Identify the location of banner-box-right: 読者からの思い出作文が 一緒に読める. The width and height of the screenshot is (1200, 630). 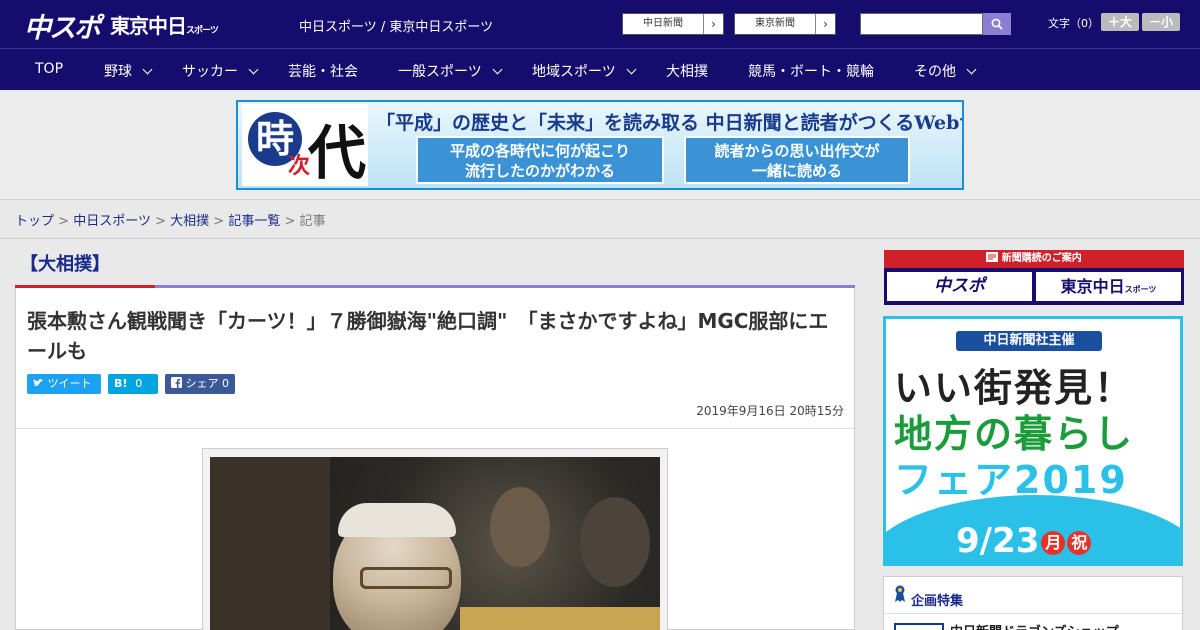
(797, 160).